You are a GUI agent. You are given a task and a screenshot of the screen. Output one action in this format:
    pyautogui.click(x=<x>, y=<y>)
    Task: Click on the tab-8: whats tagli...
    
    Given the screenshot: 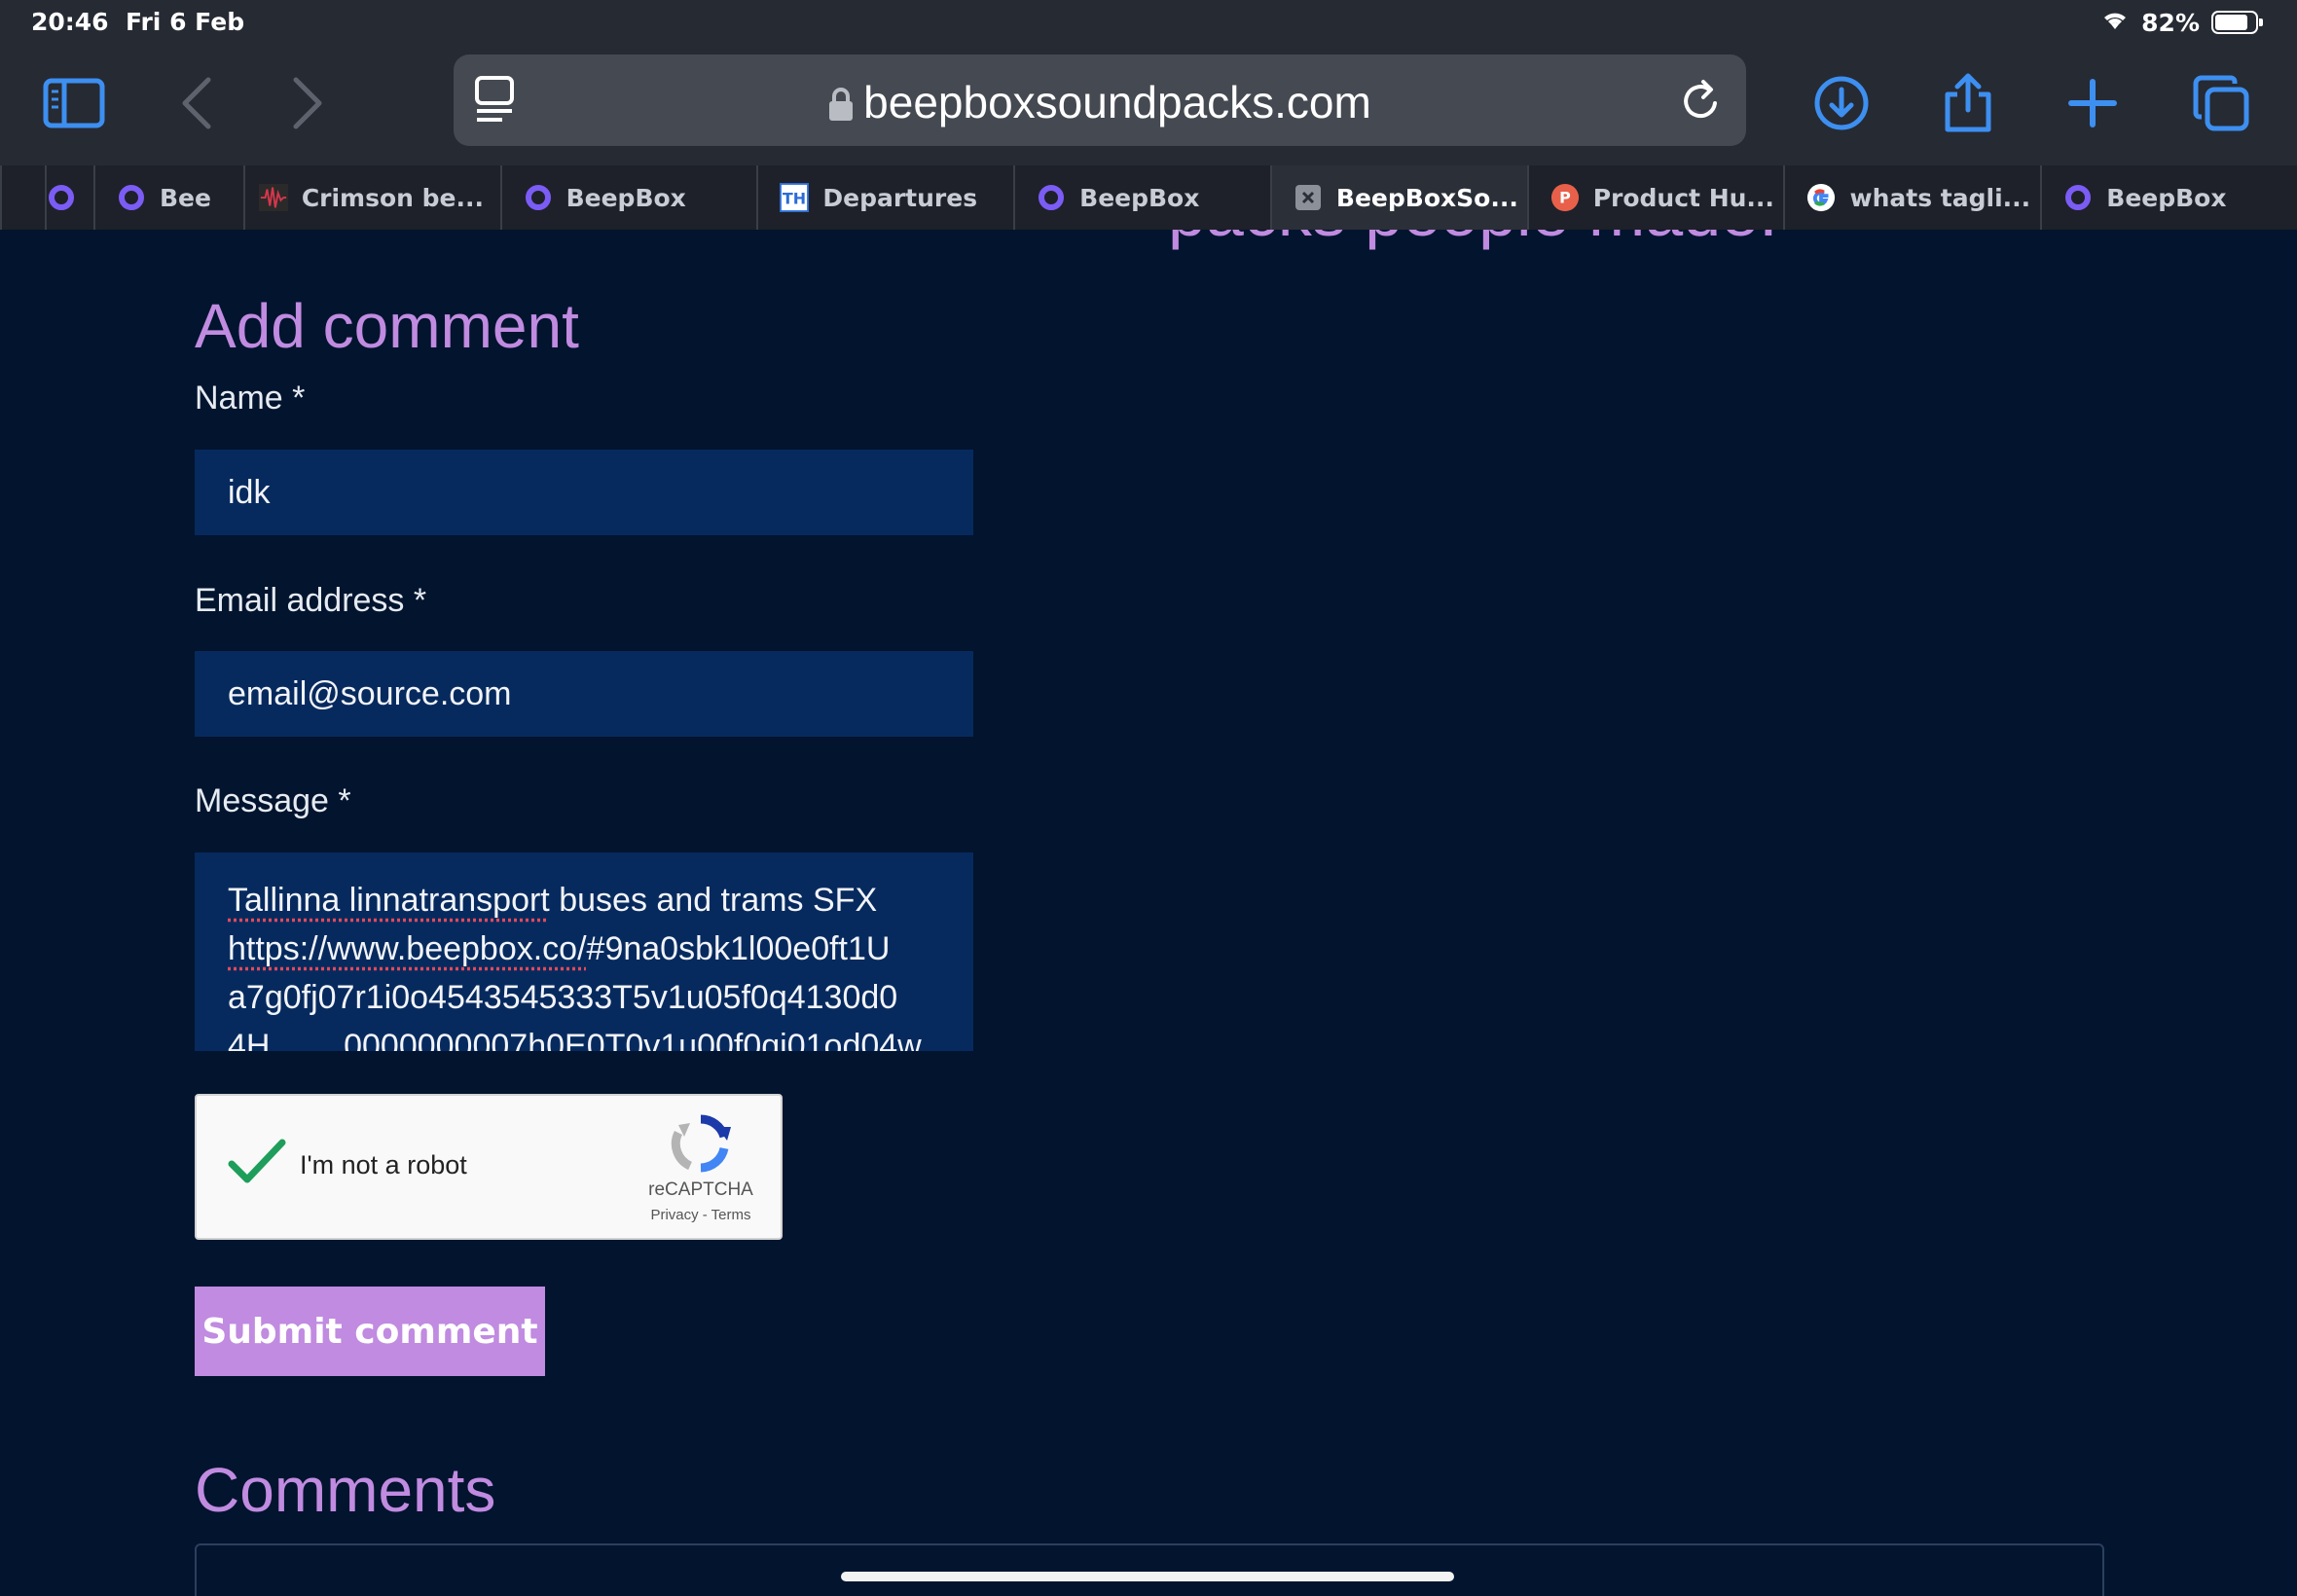 What is the action you would take?
    pyautogui.click(x=1911, y=197)
    